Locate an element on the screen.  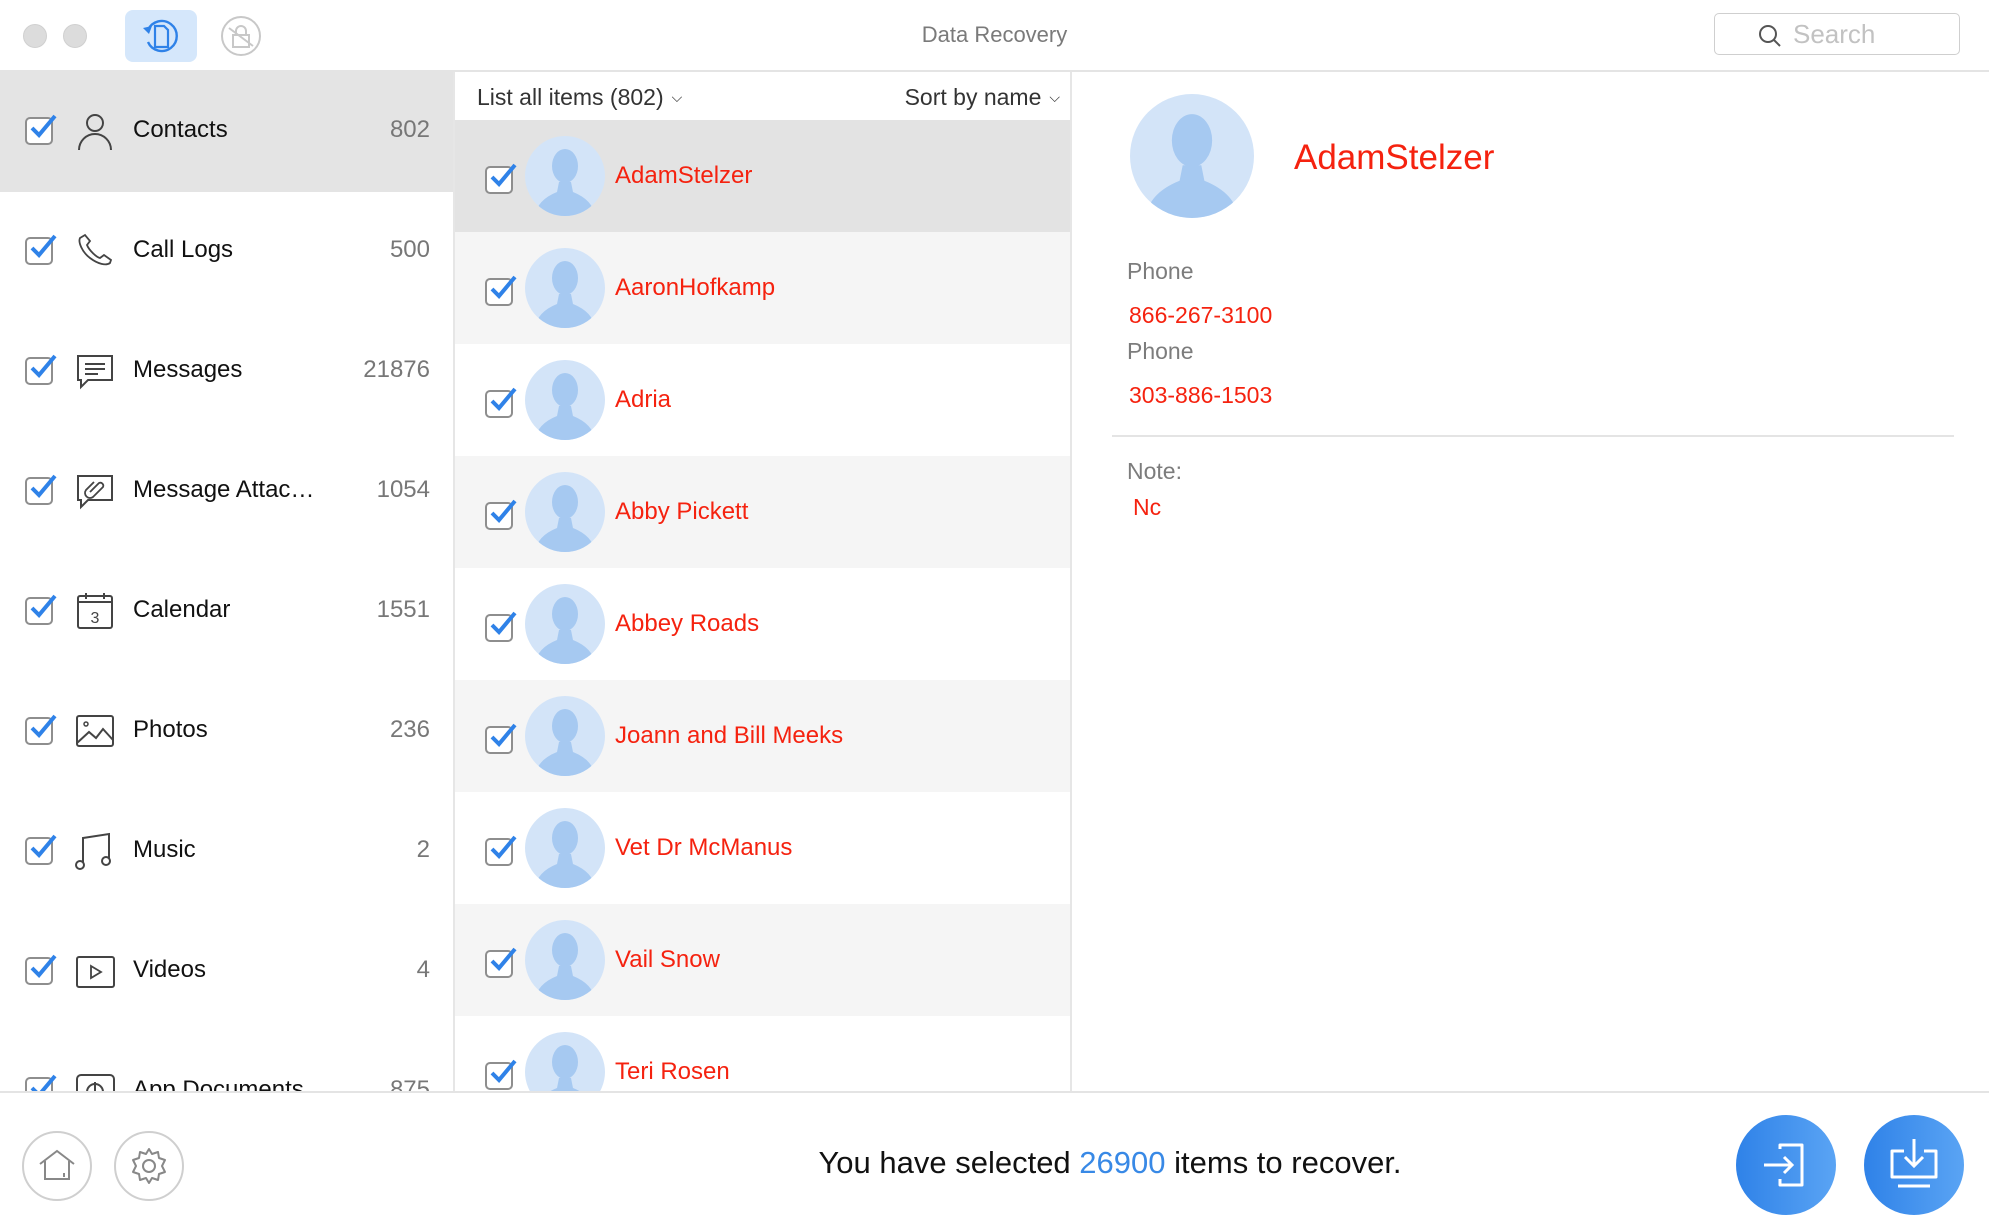
sidebar-item-count: 875 is located at coordinates (409, 1083).